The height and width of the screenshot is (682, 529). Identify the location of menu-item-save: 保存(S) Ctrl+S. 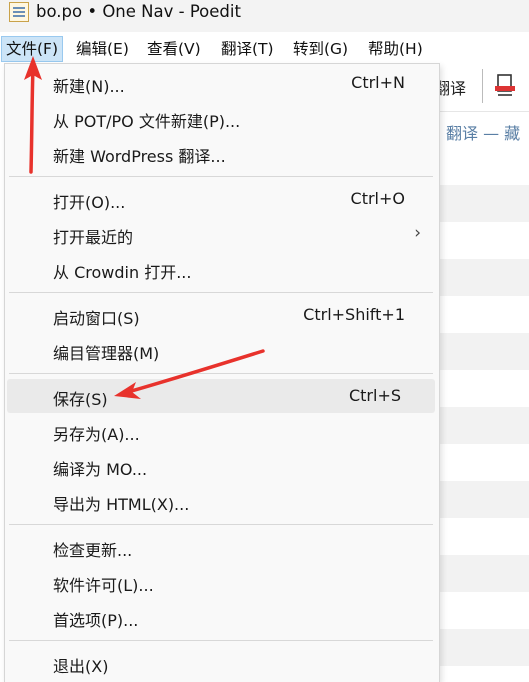
(221, 396).